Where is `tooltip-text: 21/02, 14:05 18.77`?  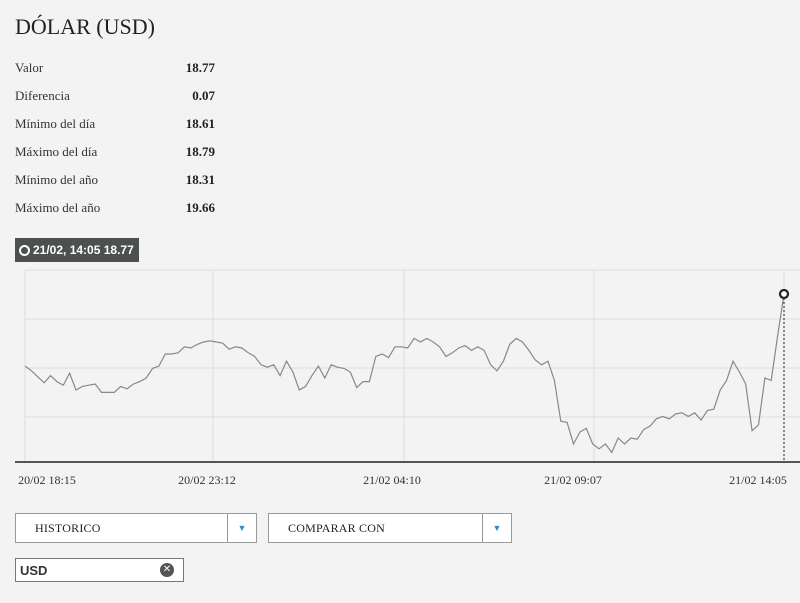 tooltip-text: 21/02, 14:05 18.77 is located at coordinates (83, 250).